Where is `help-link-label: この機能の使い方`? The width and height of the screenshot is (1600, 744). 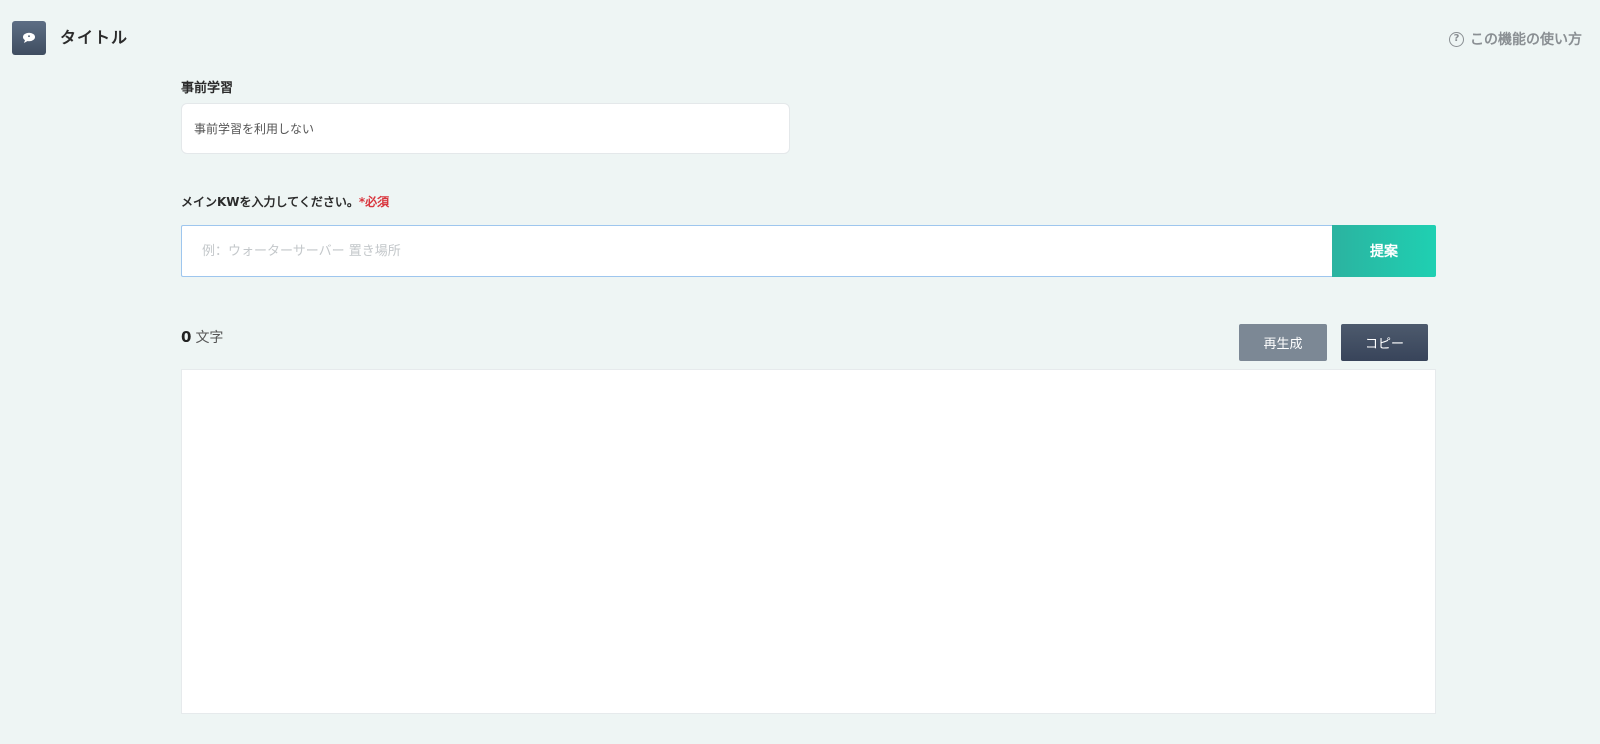
help-link-label: この機能の使い方 is located at coordinates (1526, 40).